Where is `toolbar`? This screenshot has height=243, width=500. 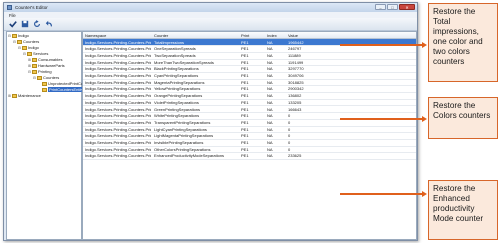
toolbar is located at coordinates (210, 24).